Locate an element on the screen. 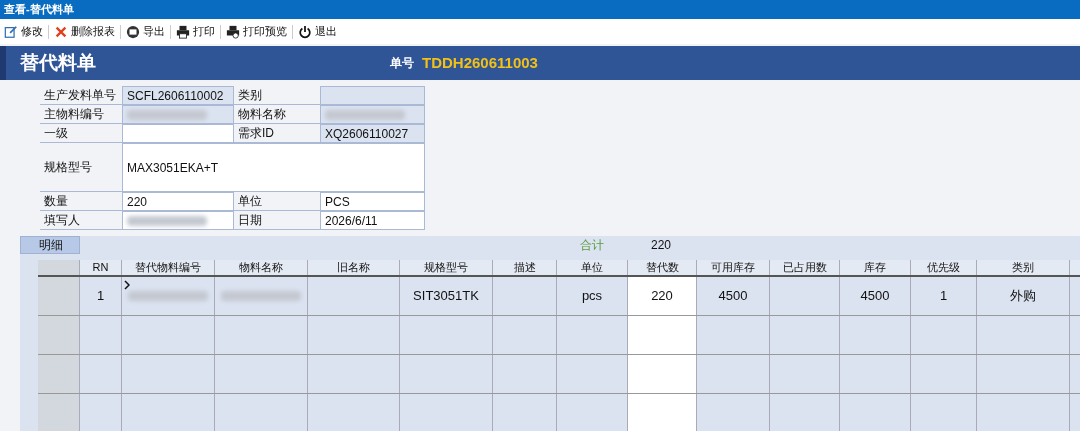 This screenshot has height=431, width=1080. field-label: 日期 is located at coordinates (250, 220).